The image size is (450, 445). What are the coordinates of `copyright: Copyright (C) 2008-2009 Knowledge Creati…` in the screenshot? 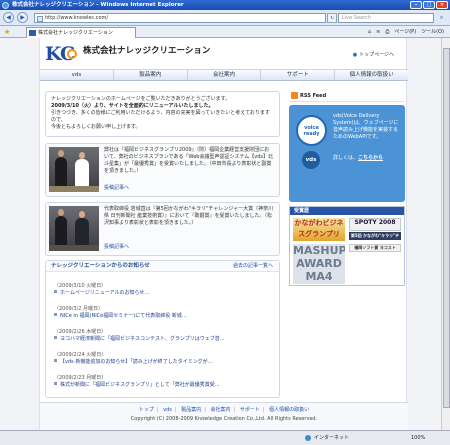 It's located at (224, 419).